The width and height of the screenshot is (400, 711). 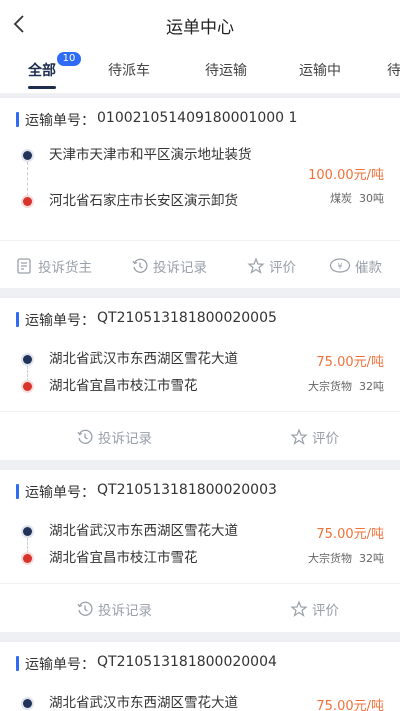 I want to click on urge-payment-button: ¥ 催款, so click(x=355, y=266).